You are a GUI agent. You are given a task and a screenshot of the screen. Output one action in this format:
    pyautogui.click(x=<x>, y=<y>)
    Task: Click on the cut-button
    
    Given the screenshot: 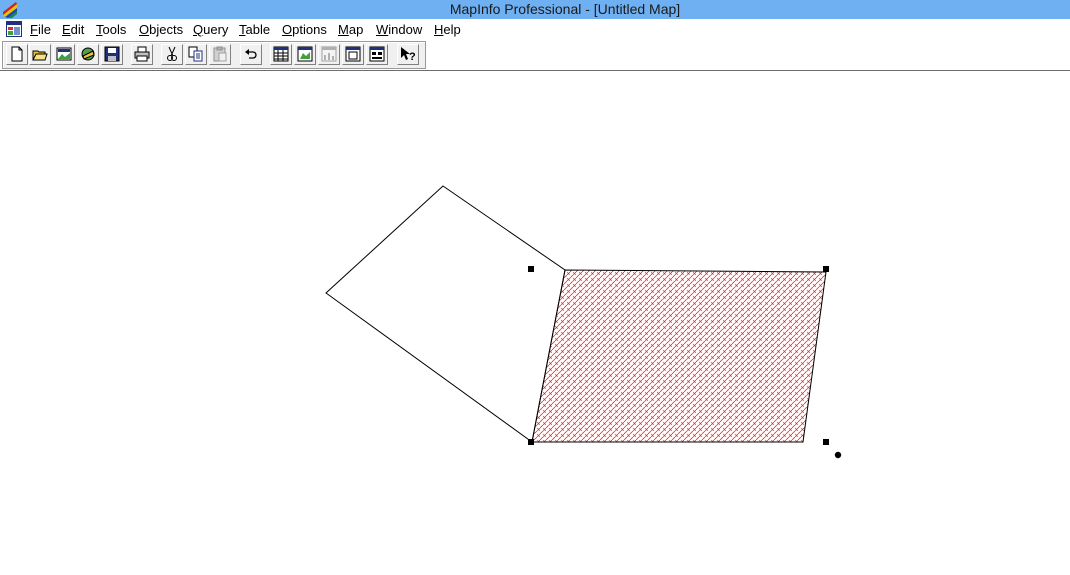 What is the action you would take?
    pyautogui.click(x=172, y=54)
    